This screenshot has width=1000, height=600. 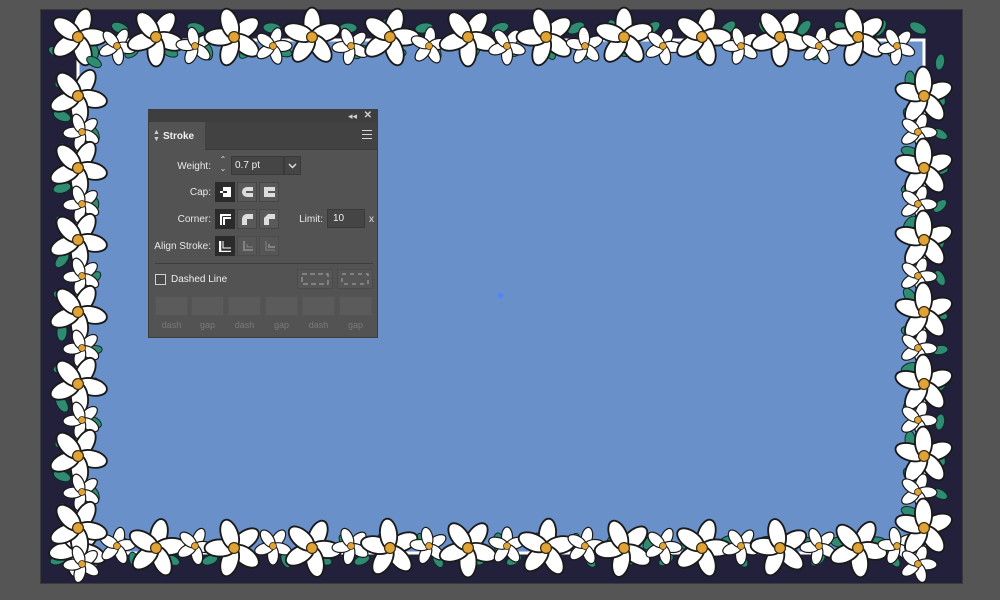 What do you see at coordinates (264, 263) in the screenshot?
I see `panel-divider` at bounding box center [264, 263].